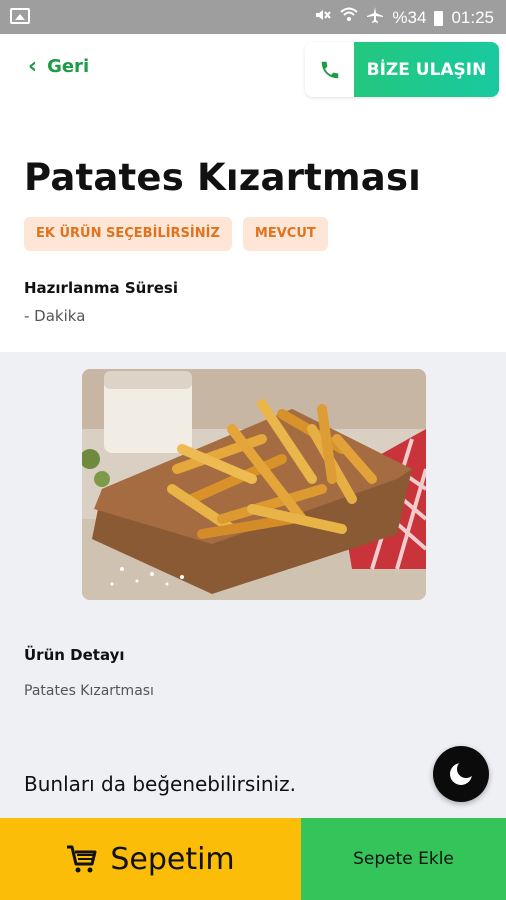  Describe the element at coordinates (349, 18) in the screenshot. I see `wifi-icon` at that location.